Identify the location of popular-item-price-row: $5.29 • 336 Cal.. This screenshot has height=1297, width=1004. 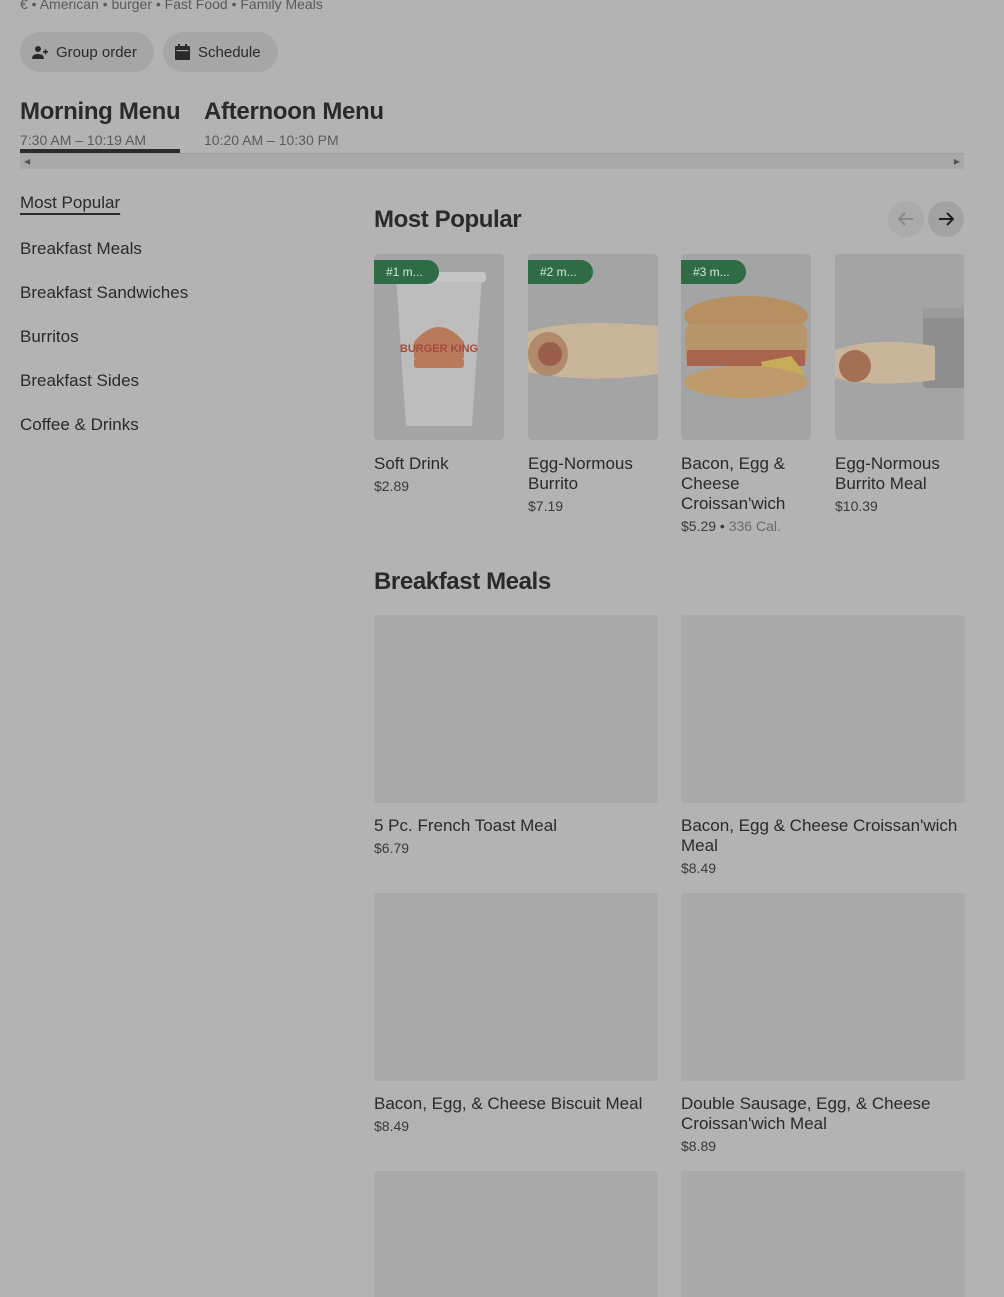
(731, 526).